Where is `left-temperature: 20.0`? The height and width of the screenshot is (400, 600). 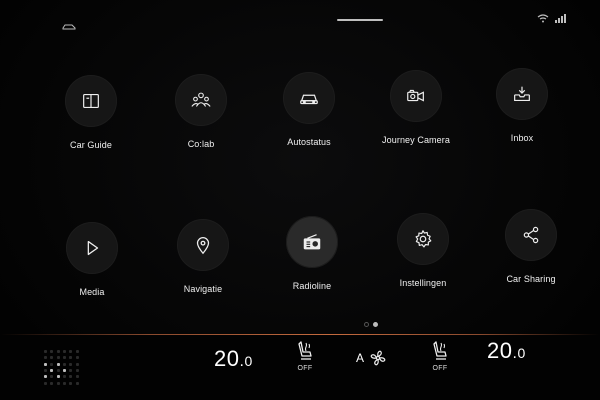
left-temperature: 20.0 is located at coordinates (233, 359).